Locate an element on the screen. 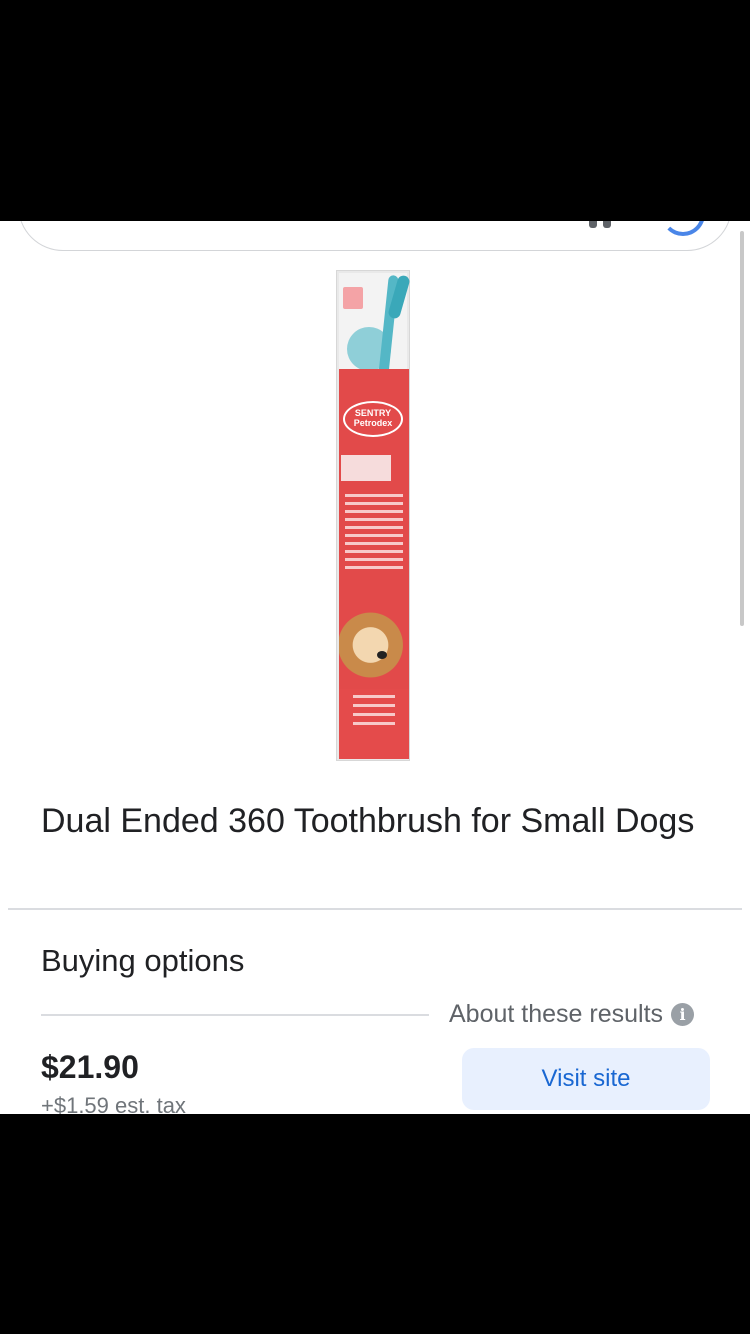 The width and height of the screenshot is (750, 1334). dog-photo is located at coordinates (374, 645).